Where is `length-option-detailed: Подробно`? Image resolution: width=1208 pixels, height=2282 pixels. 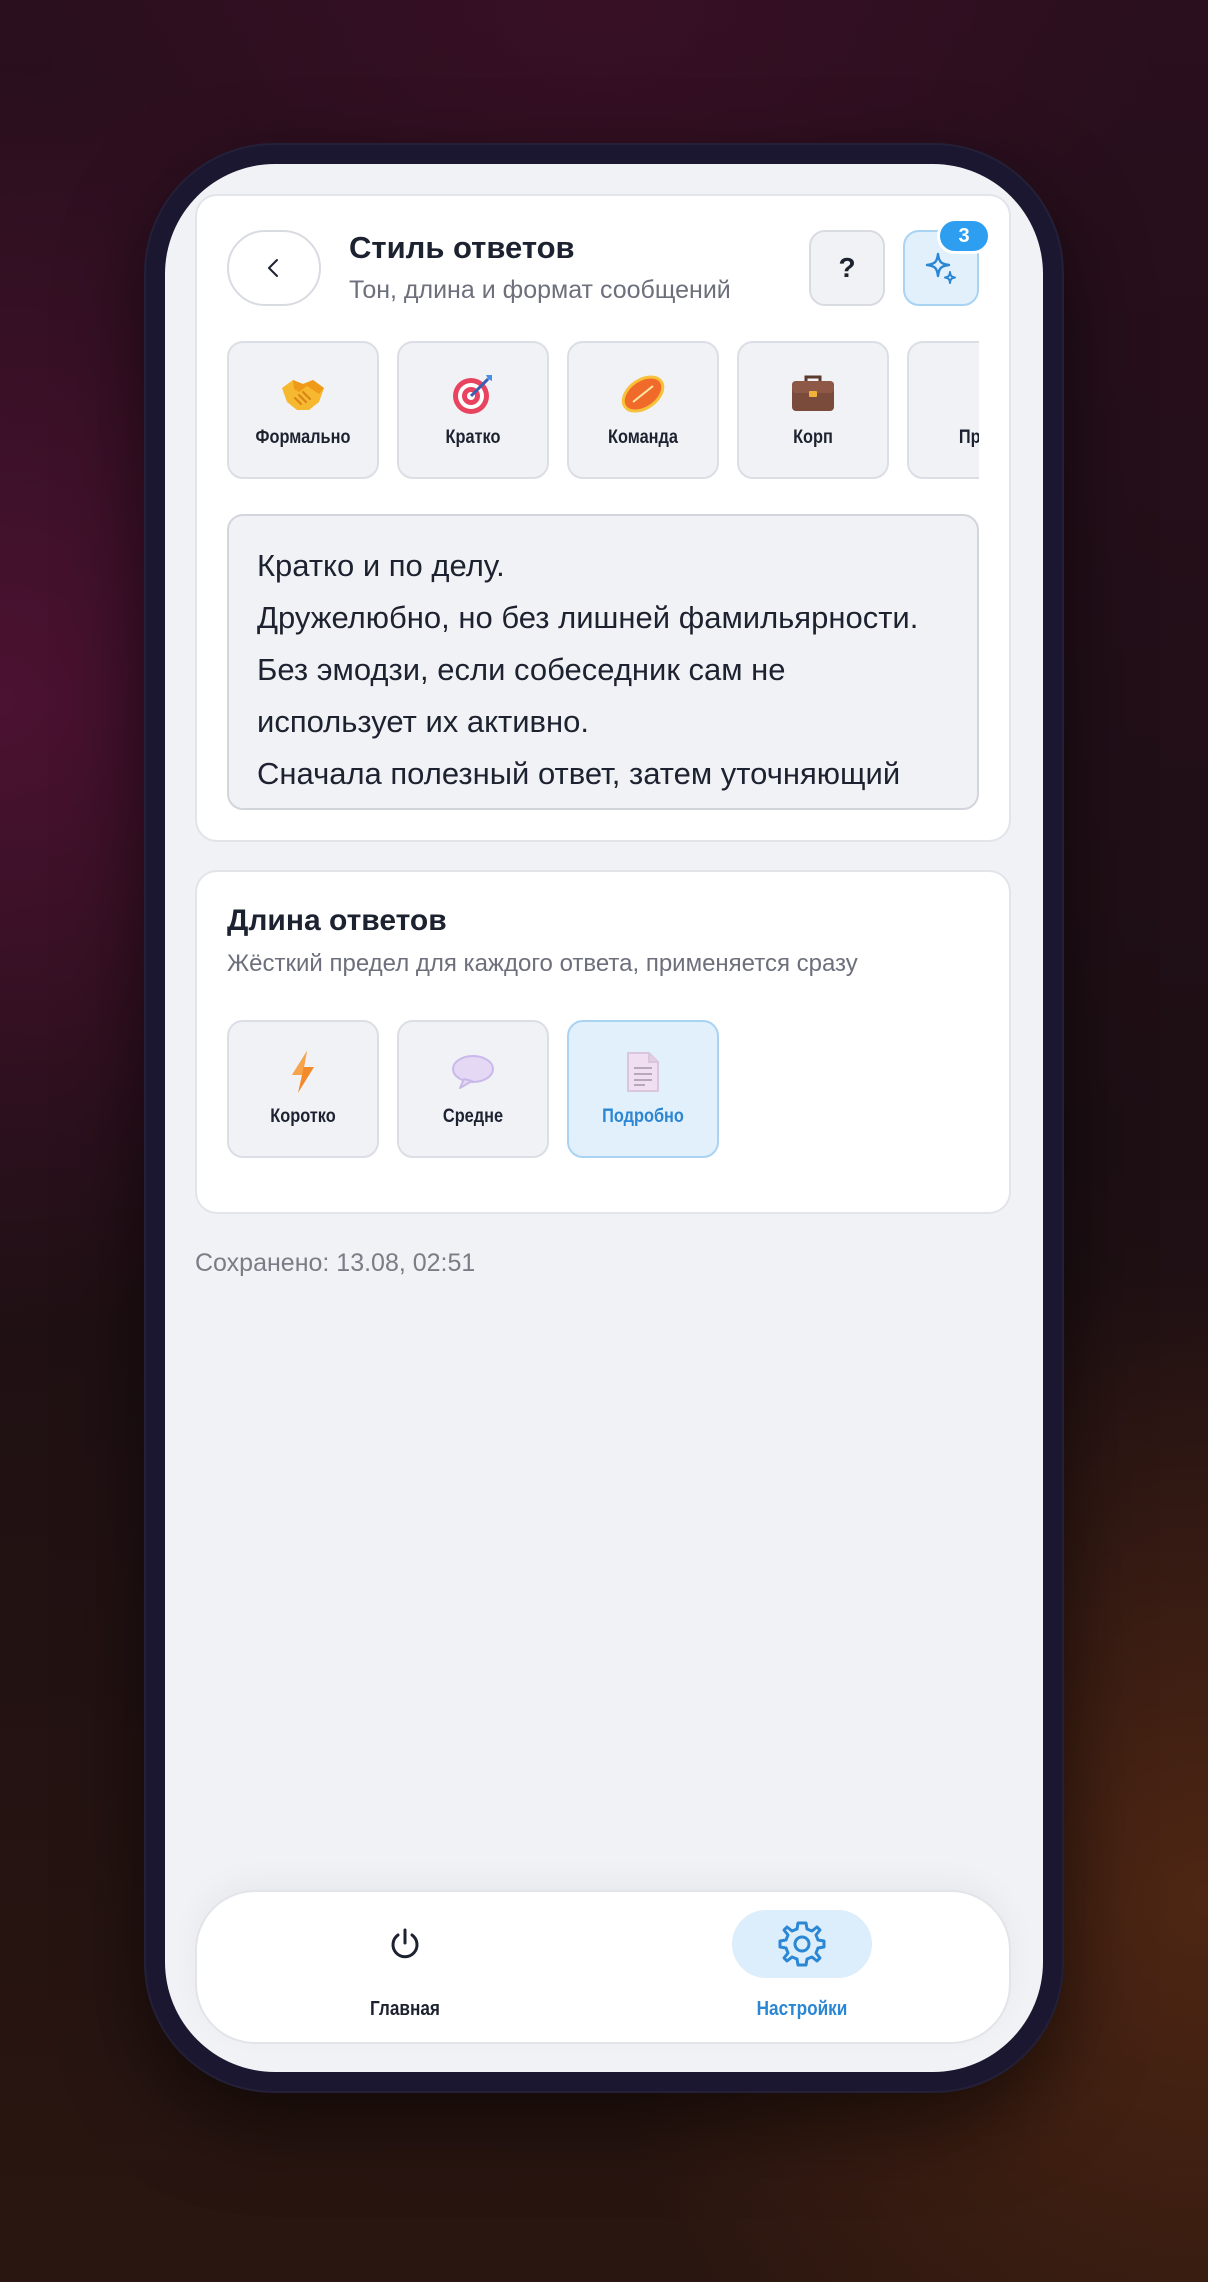
length-option-detailed: Подробно is located at coordinates (643, 1089).